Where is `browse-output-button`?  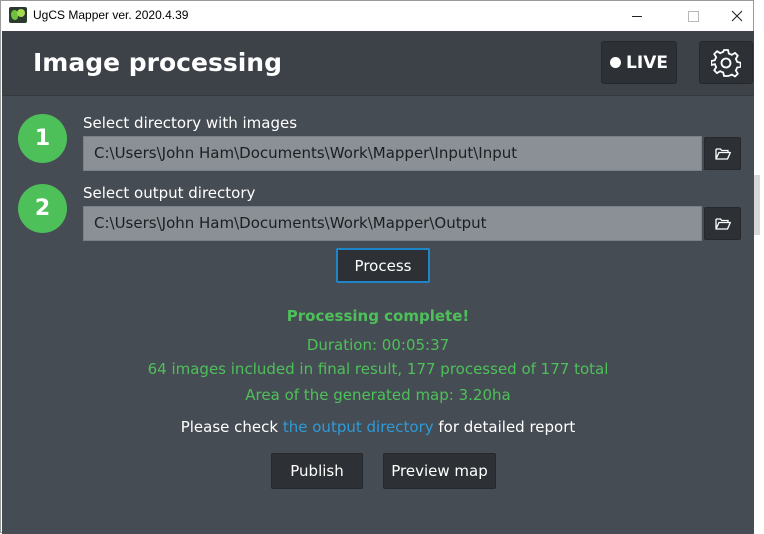
browse-output-button is located at coordinates (722, 223).